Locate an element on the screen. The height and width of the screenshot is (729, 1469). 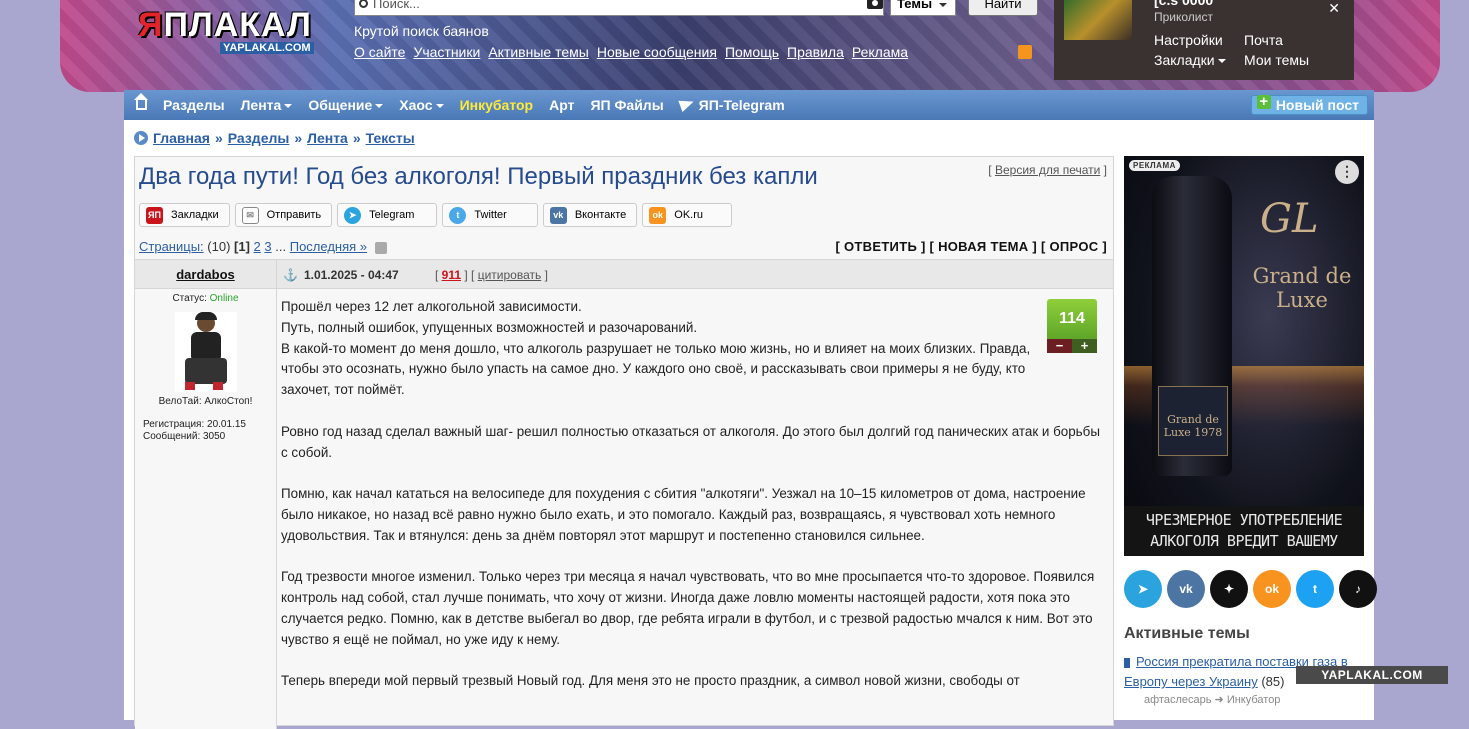
down-arrow-icon is located at coordinates (380, 247).